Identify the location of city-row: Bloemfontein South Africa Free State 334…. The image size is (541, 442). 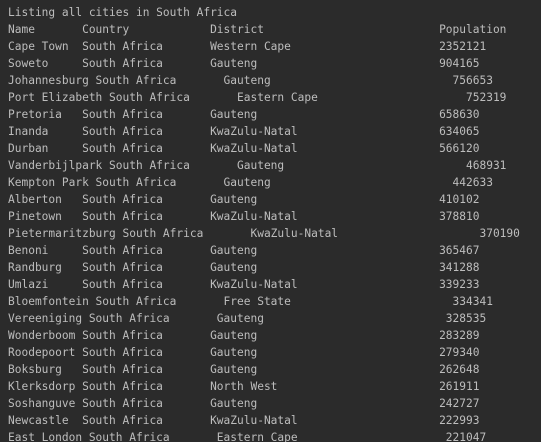
(250, 301).